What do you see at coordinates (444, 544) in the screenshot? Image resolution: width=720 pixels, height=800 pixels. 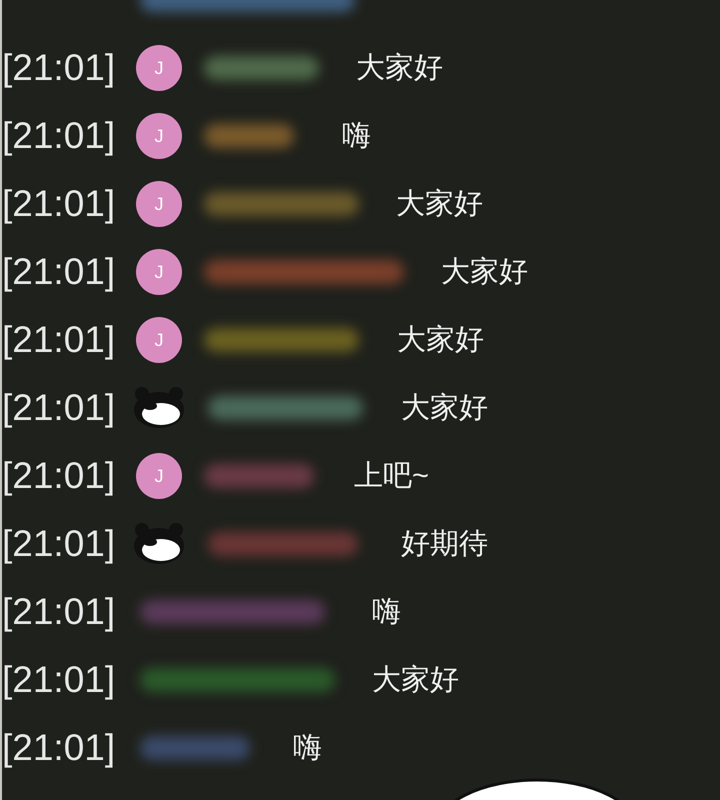 I see `message-text: 好期待` at bounding box center [444, 544].